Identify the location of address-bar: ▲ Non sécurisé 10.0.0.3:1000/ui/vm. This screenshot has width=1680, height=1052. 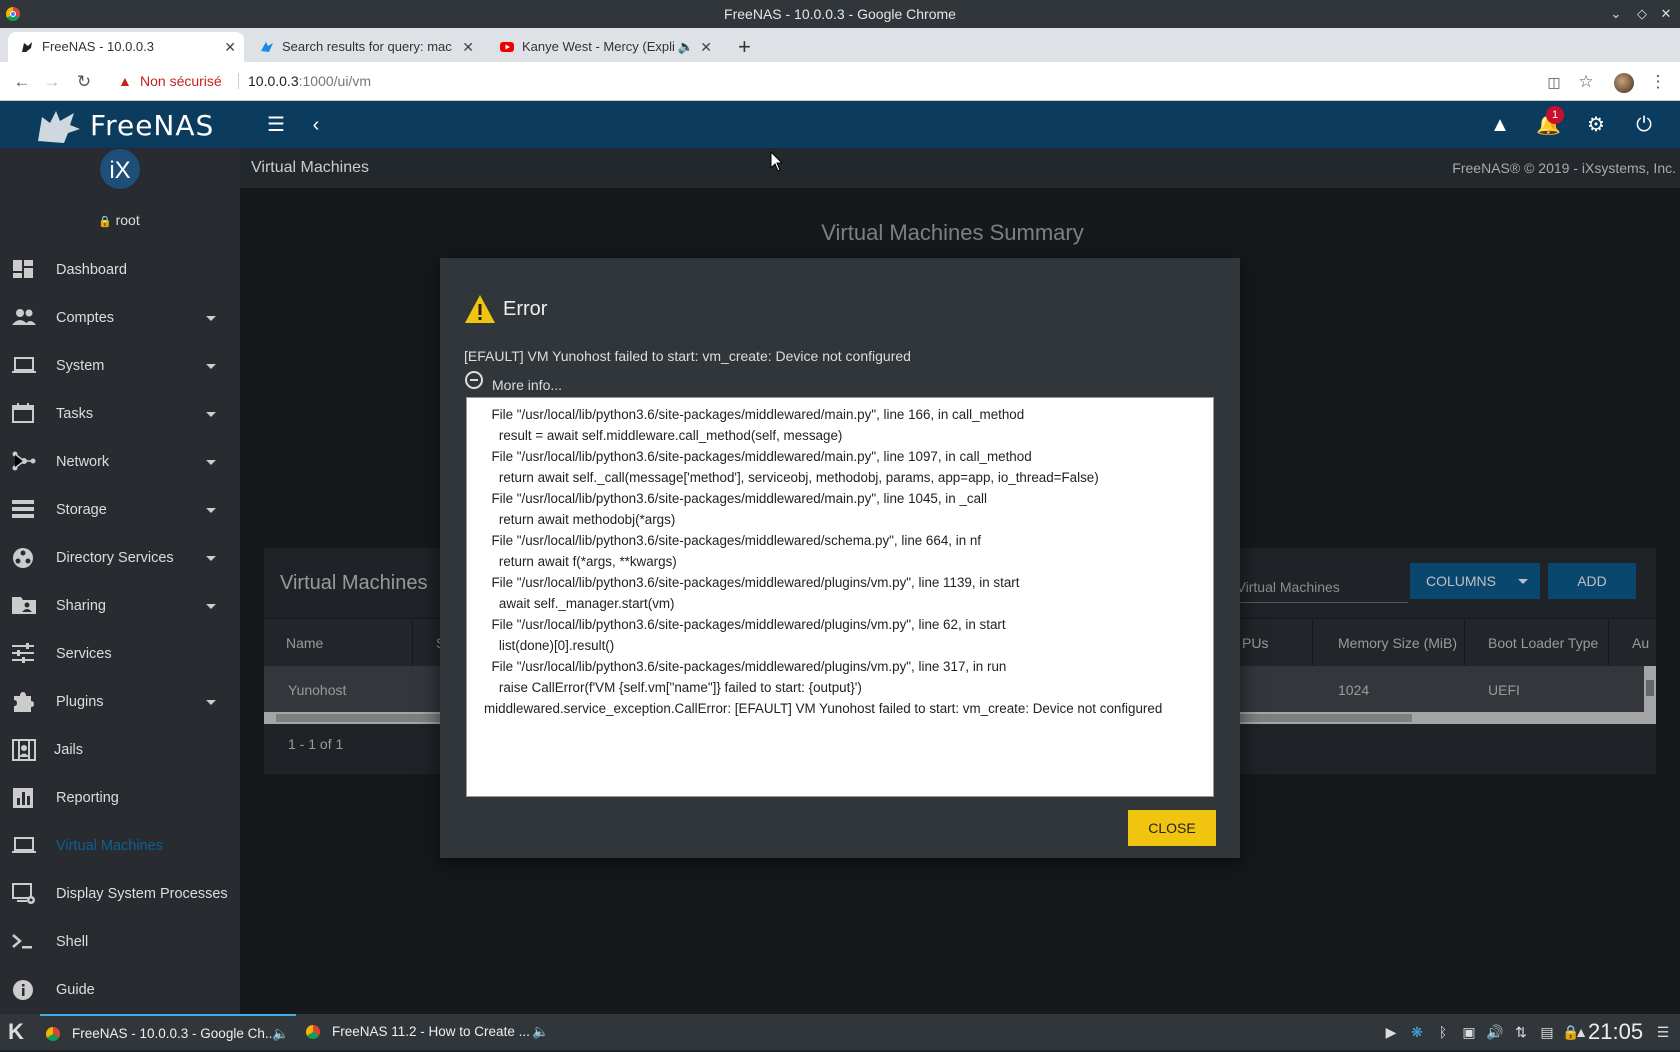
(849, 81).